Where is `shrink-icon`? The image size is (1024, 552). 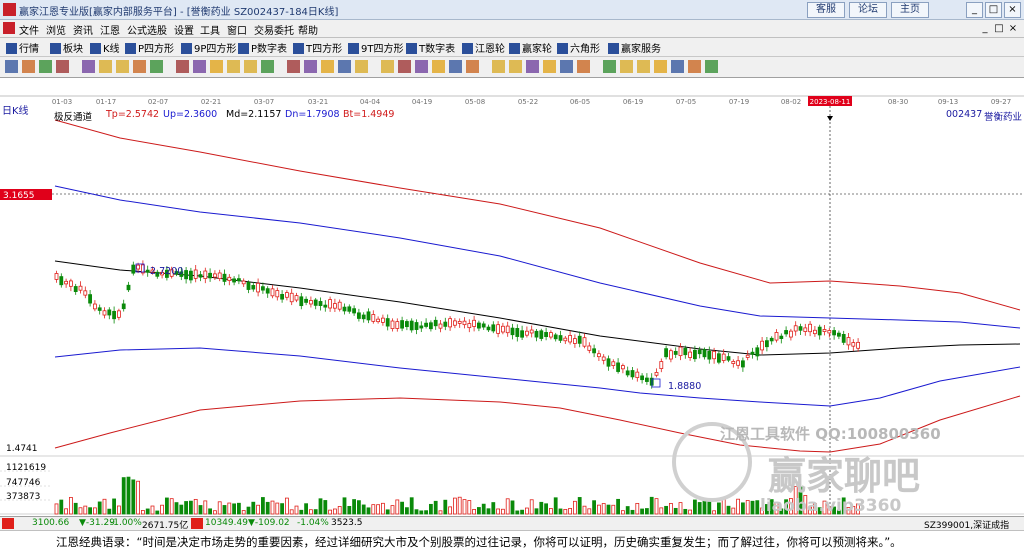 shrink-icon is located at coordinates (361, 66).